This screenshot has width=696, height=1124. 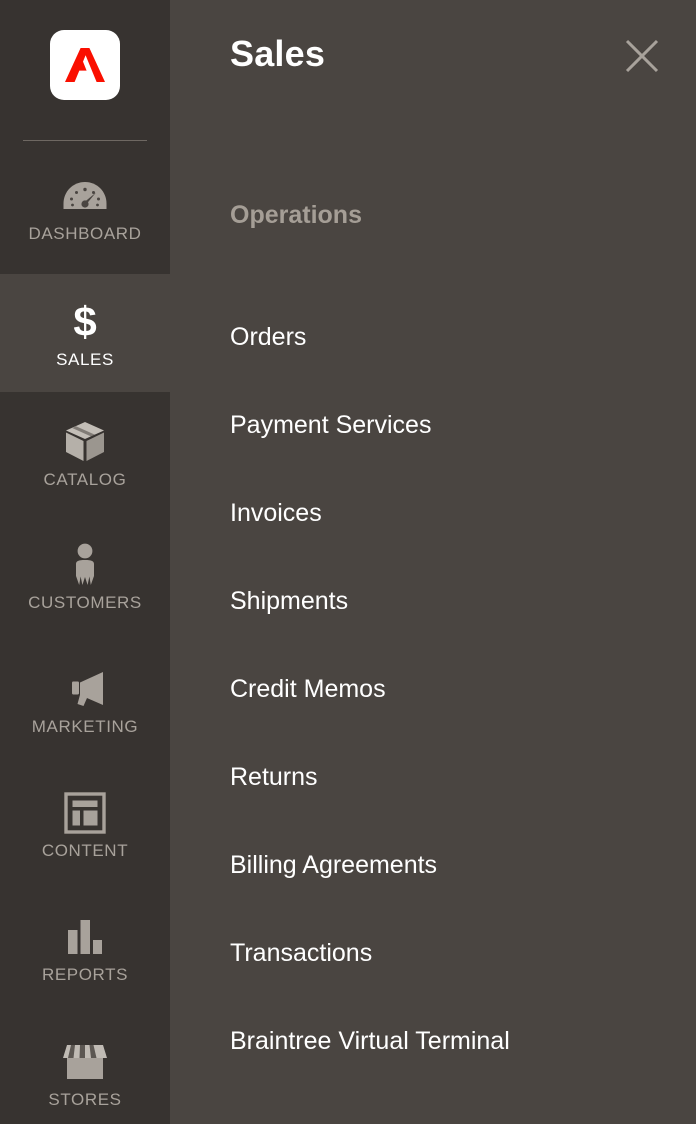 What do you see at coordinates (433, 601) in the screenshot?
I see `menu-item-shipments: Shipments` at bounding box center [433, 601].